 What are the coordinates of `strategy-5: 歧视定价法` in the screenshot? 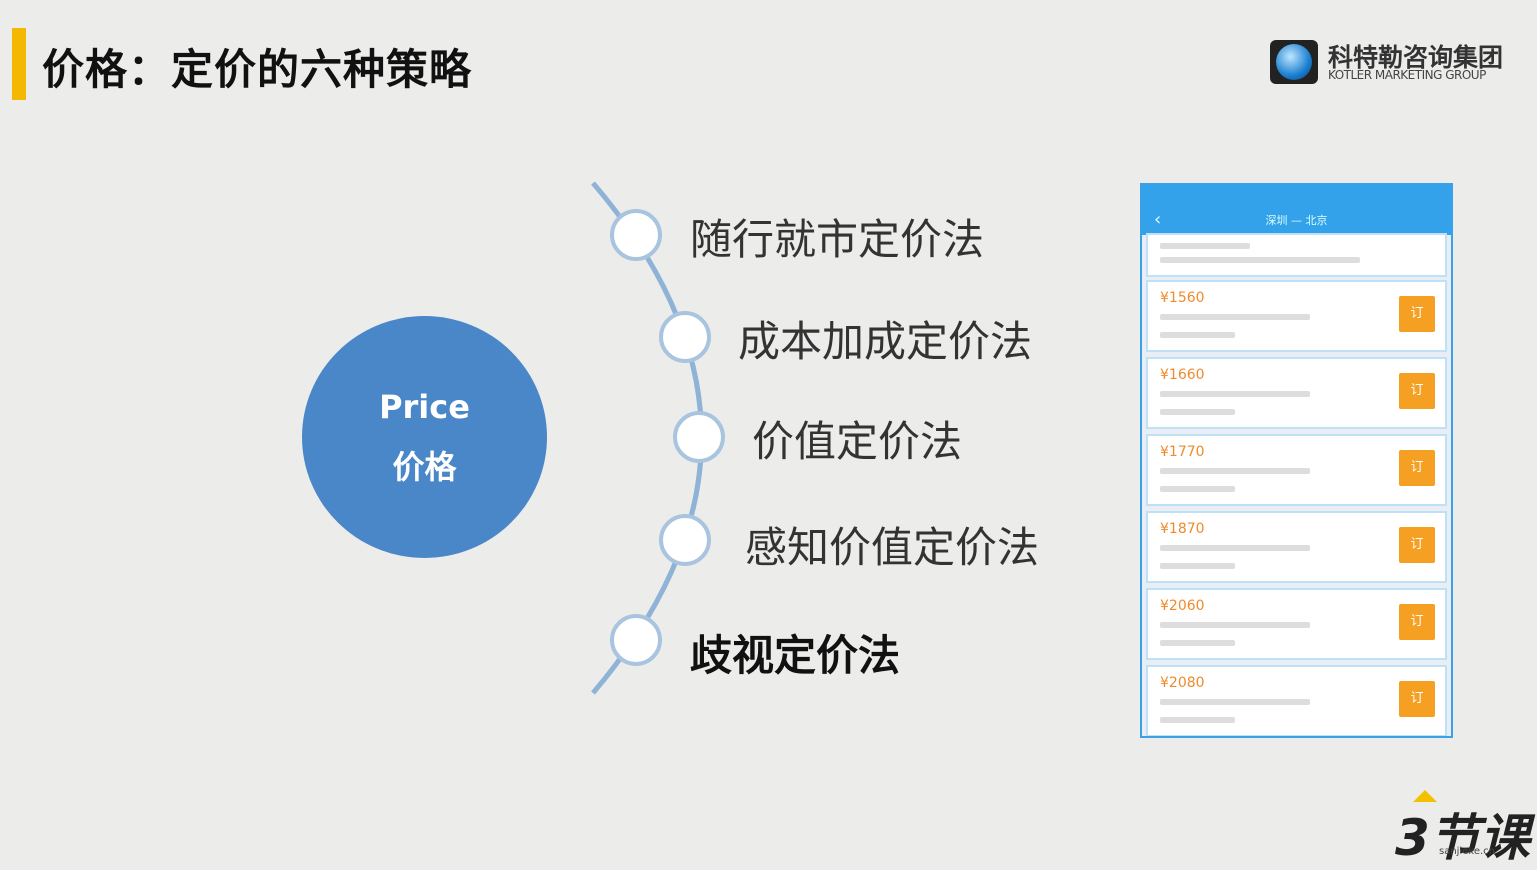 It's located at (795, 655).